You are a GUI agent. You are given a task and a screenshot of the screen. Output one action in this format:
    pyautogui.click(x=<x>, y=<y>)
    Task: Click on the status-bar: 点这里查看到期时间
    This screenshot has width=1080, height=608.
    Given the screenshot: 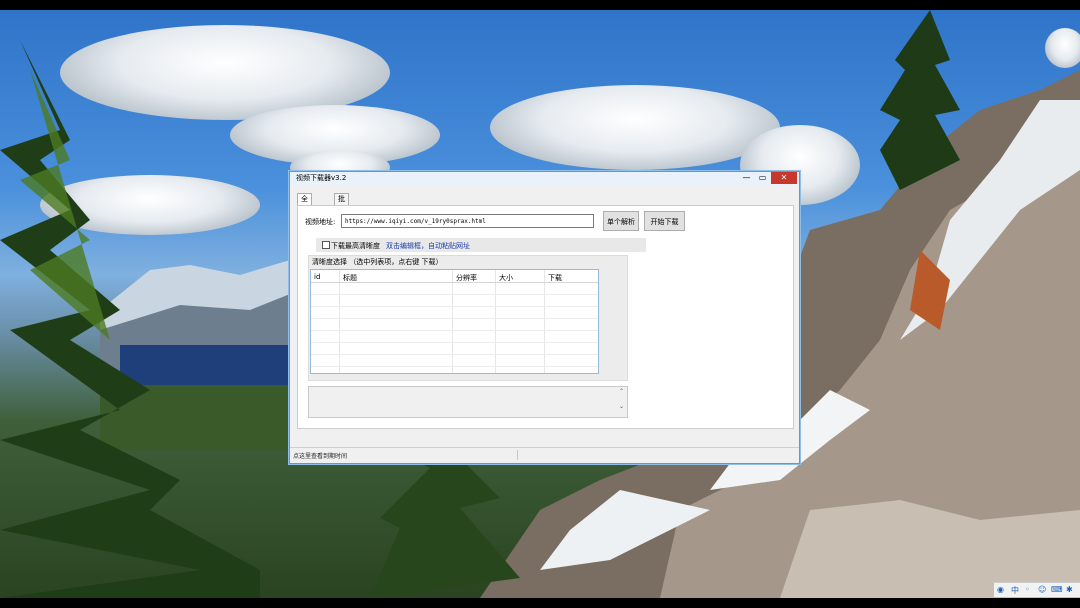 What is the action you would take?
    pyautogui.click(x=544, y=454)
    